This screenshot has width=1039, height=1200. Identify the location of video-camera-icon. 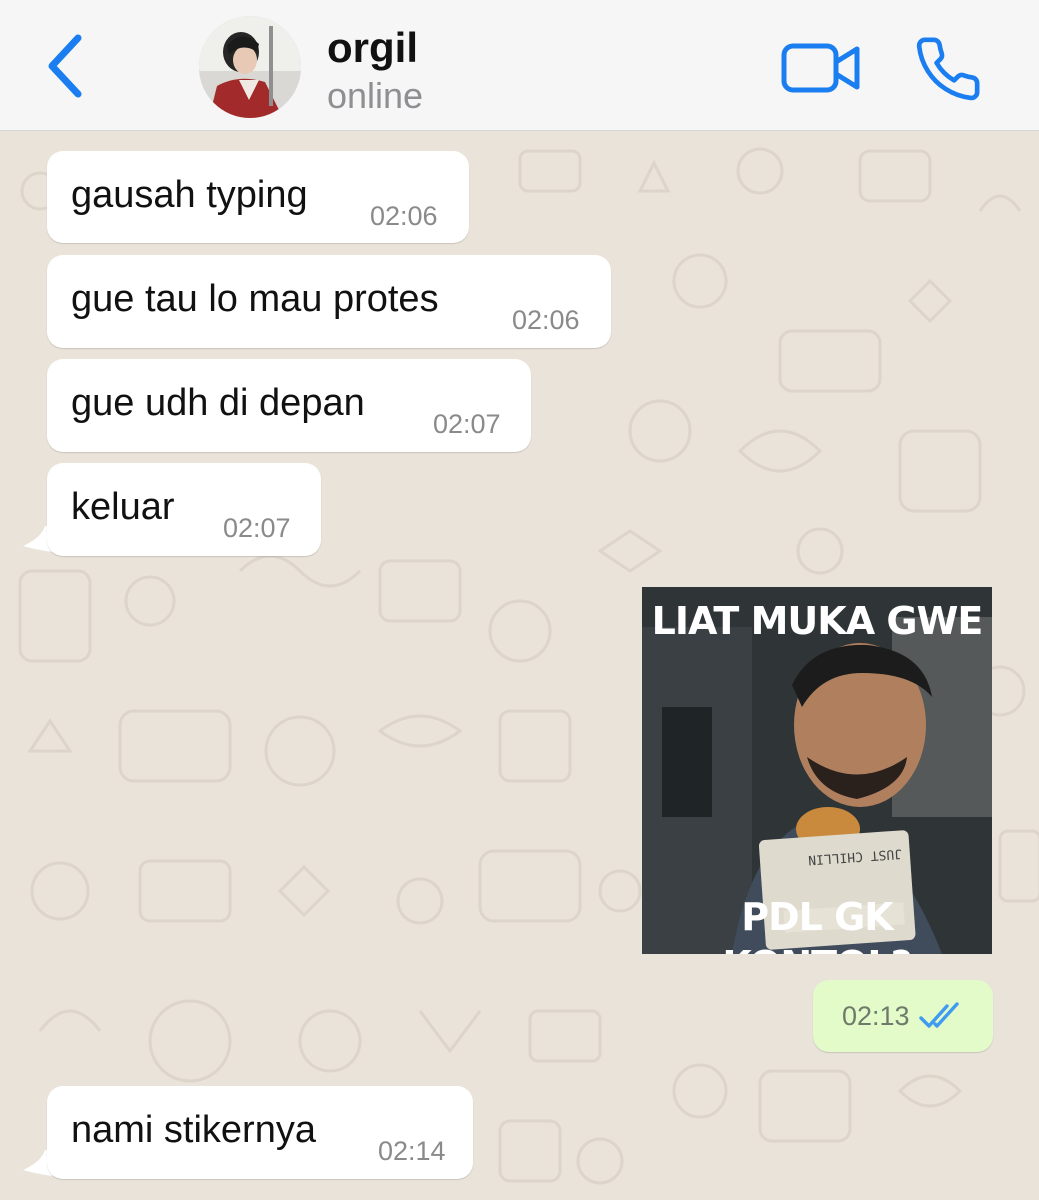
(820, 68).